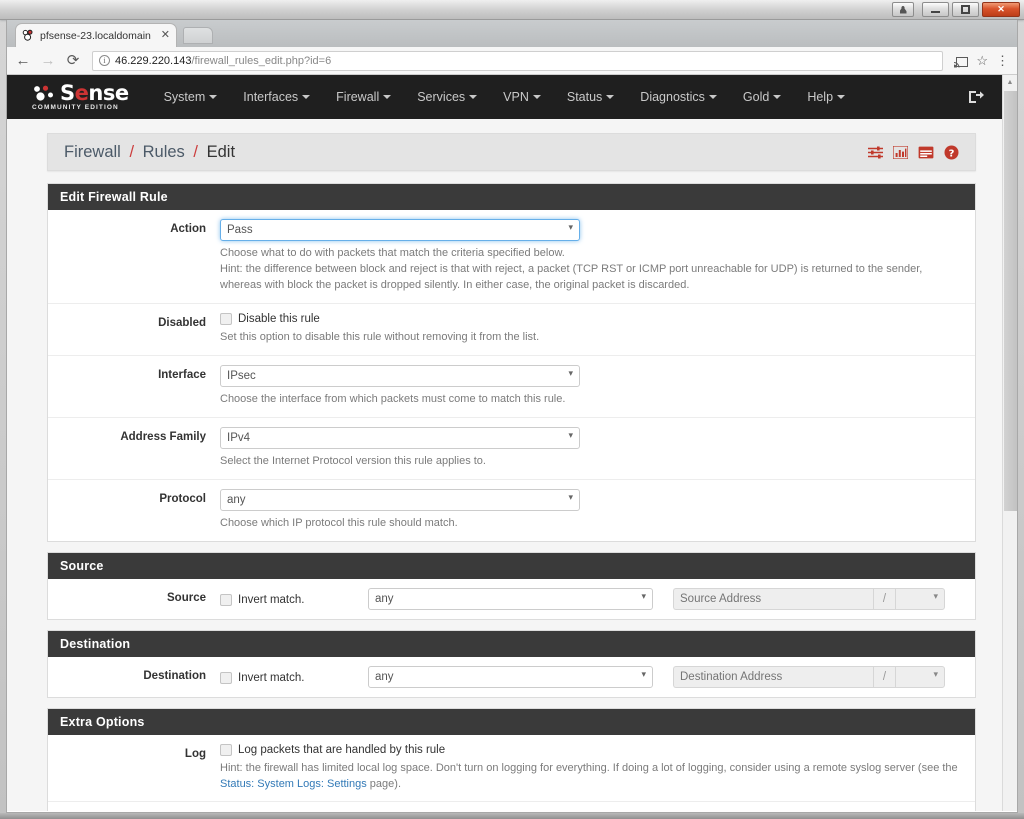 This screenshot has width=1024, height=819. Describe the element at coordinates (188, 229) in the screenshot. I see `label-action: Action` at that location.